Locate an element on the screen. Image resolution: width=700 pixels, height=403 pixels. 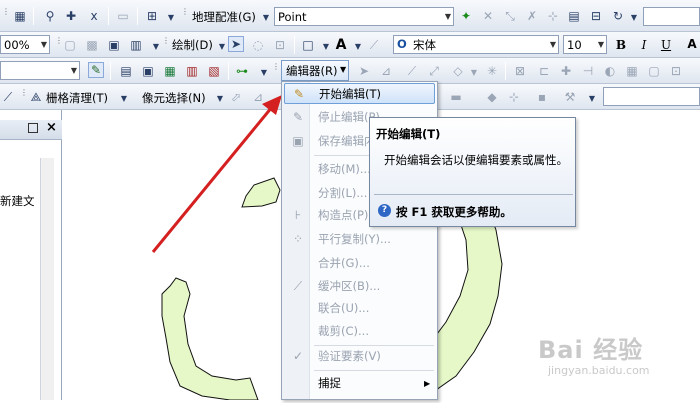
menu-item-validate-features: ✓ 验证要素(V) is located at coordinates (359, 356).